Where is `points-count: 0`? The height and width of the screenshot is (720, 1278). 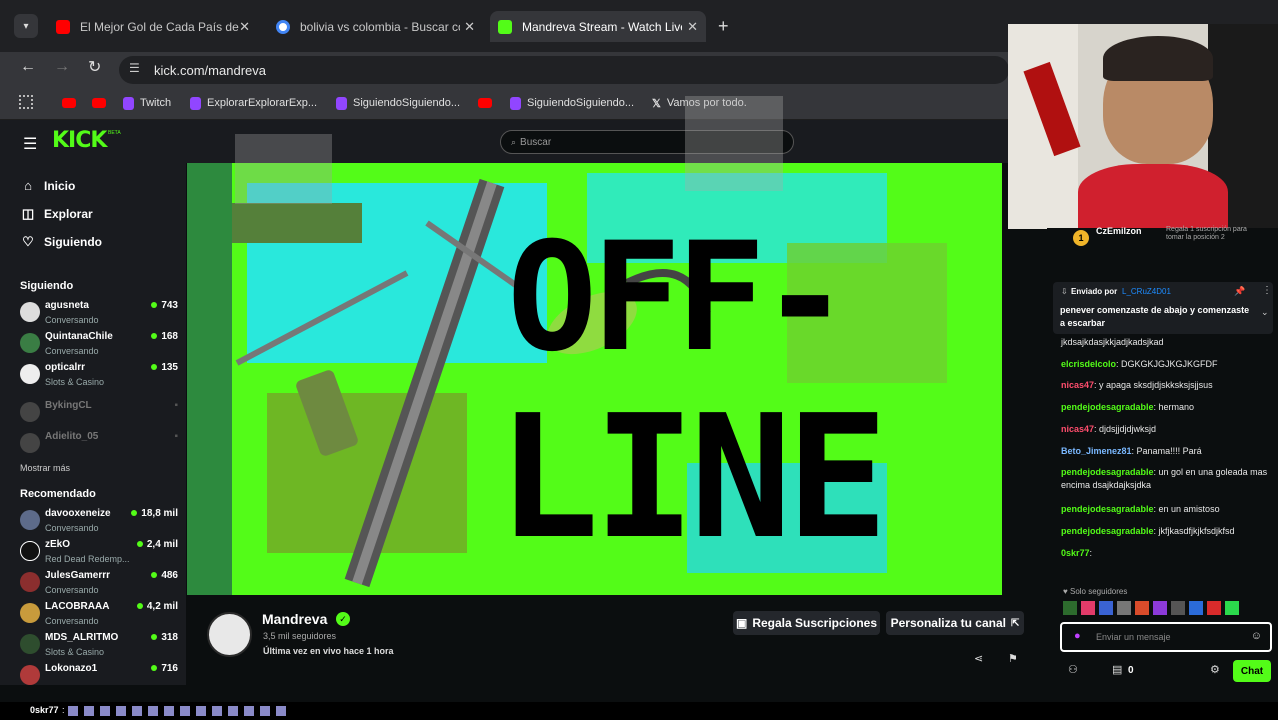
points-count: 0 is located at coordinates (1131, 670).